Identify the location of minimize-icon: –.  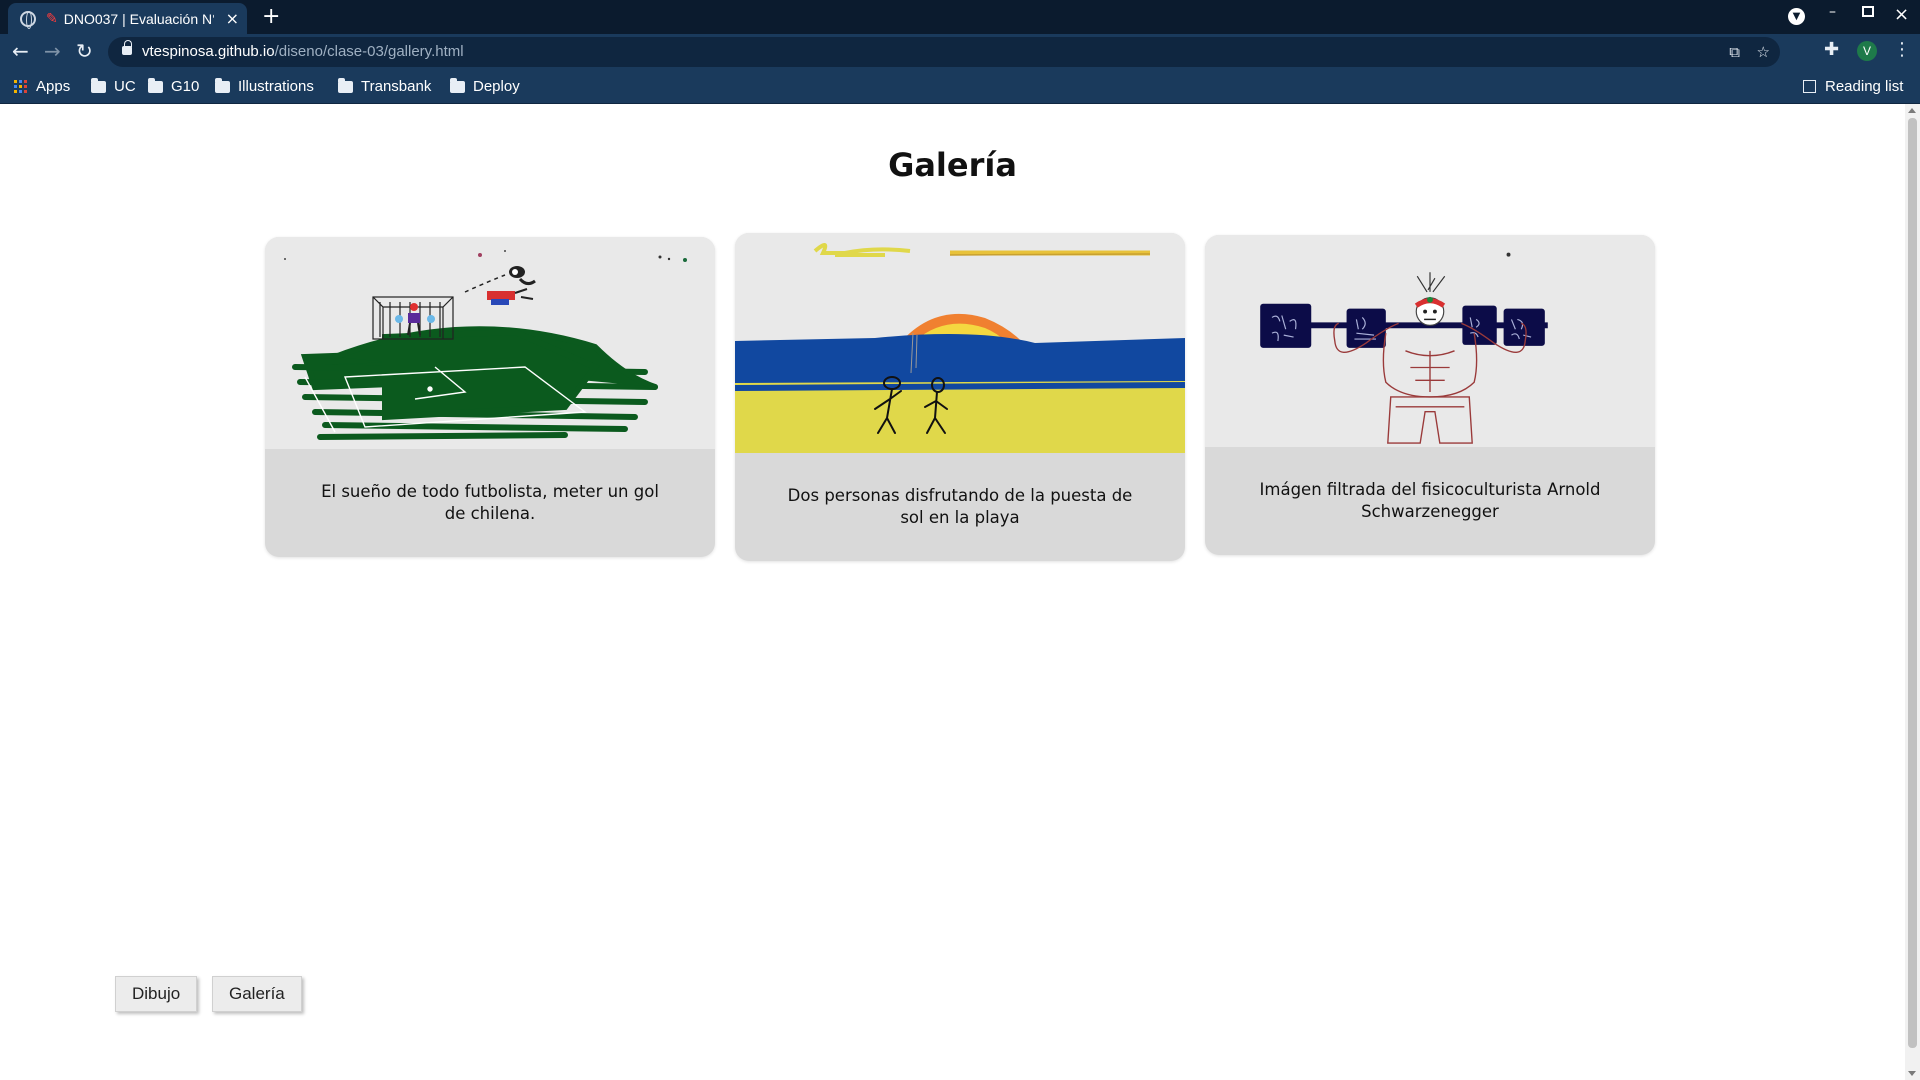
(1832, 12).